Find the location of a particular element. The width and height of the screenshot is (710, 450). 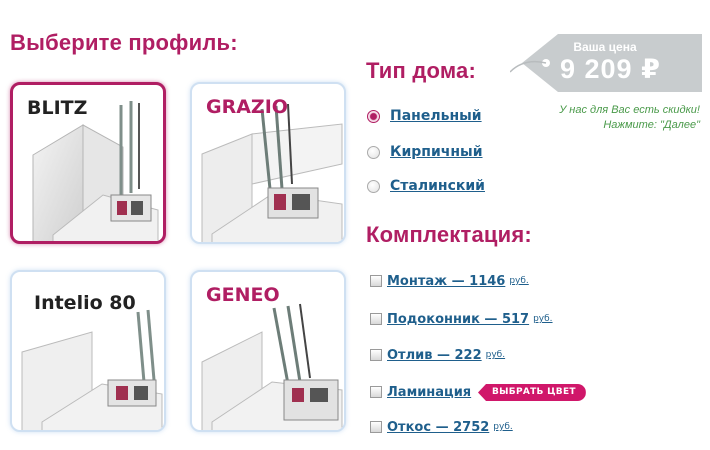

profile-card-blitz: BLITZ is located at coordinates (88, 163).